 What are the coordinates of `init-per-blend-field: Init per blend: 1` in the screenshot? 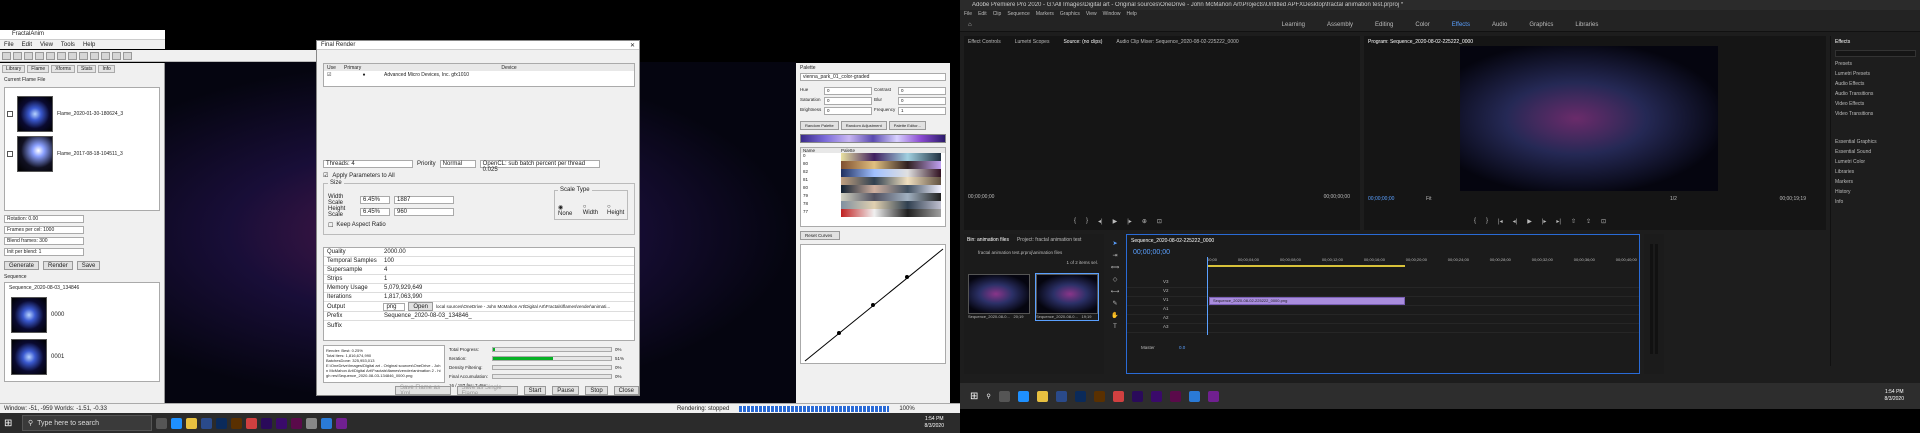 It's located at (44, 251).